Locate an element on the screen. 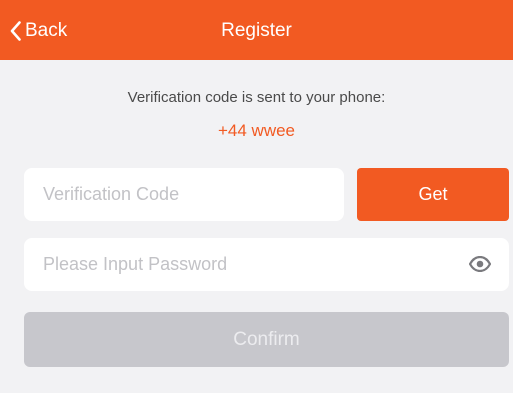 This screenshot has width=513, height=393. verification-code-field is located at coordinates (184, 194).